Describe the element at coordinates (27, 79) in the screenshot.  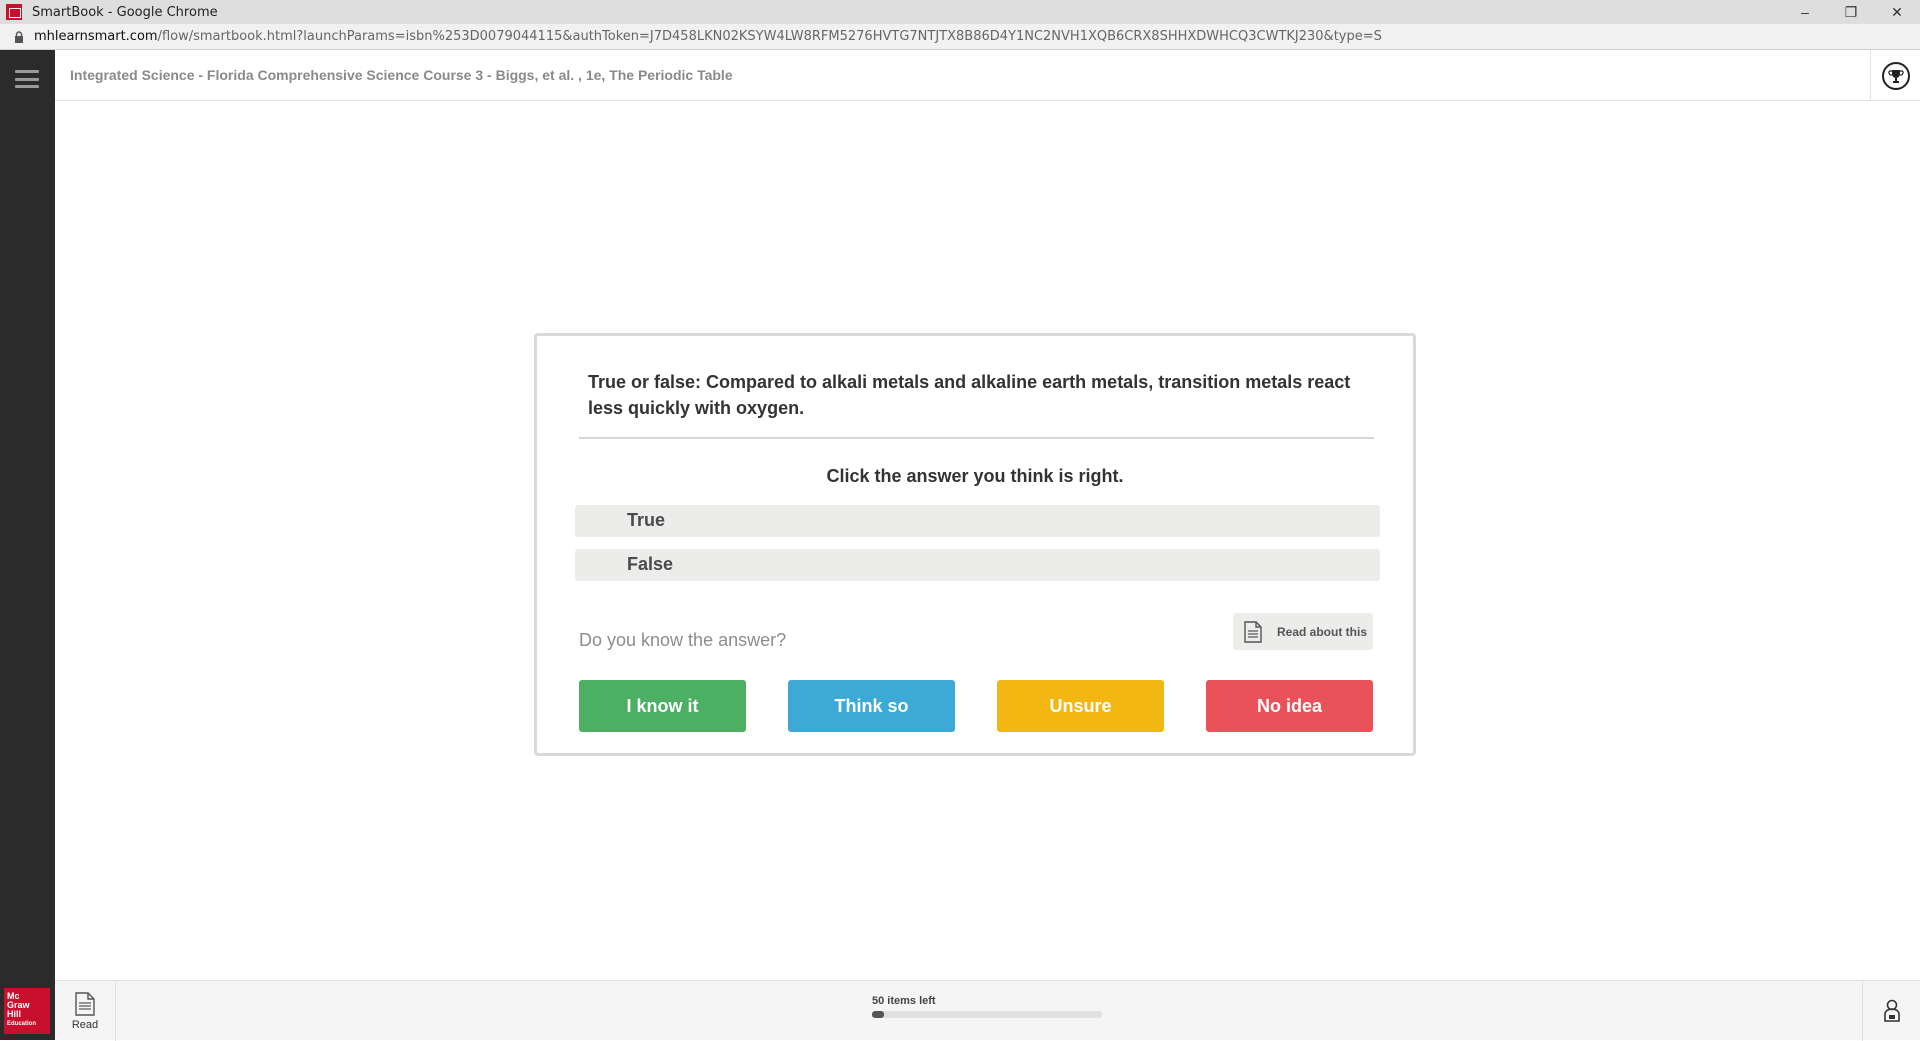
I see `hamburger-icon` at that location.